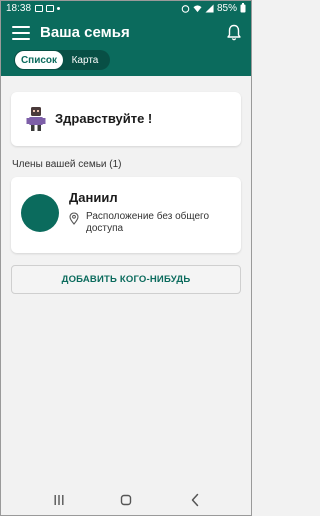 The width and height of the screenshot is (320, 516). Describe the element at coordinates (126, 8) in the screenshot. I see `status-bar: 18:38 85%` at that location.